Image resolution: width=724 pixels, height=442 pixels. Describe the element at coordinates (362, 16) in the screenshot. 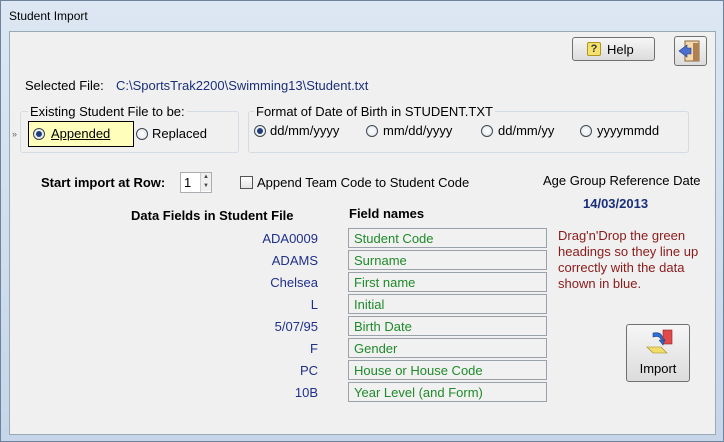

I see `title-bar: Student Import` at that location.